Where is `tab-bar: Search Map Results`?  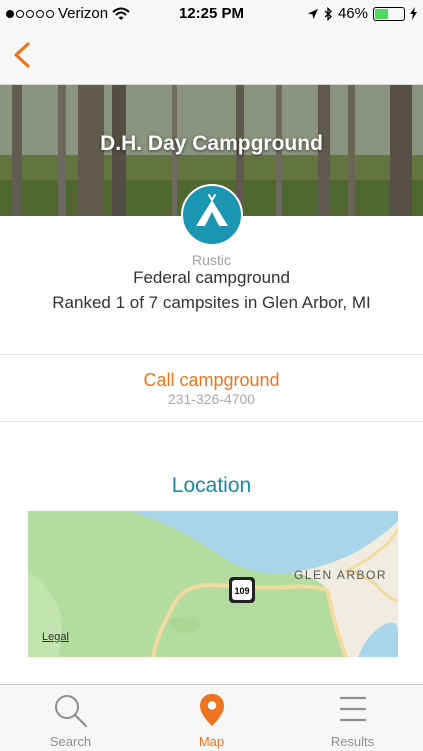
tab-bar: Search Map Results is located at coordinates (211, 717).